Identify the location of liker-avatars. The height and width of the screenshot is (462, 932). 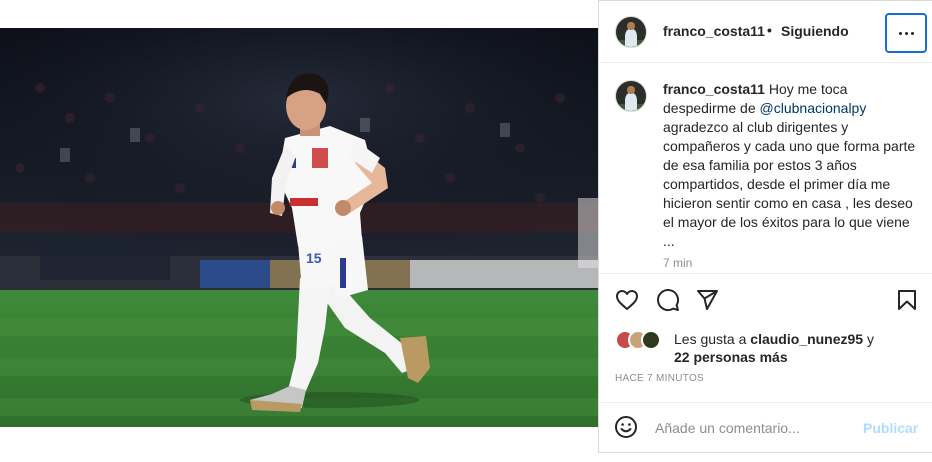
(643, 340).